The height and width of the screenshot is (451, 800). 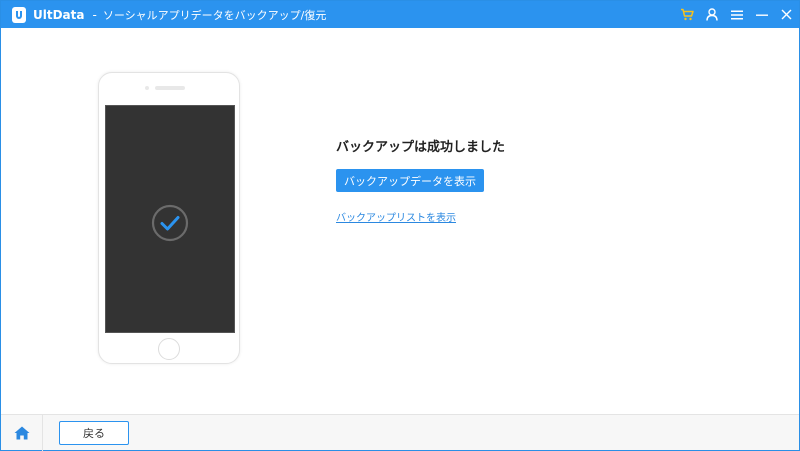 I want to click on phone-camera, so click(x=147, y=88).